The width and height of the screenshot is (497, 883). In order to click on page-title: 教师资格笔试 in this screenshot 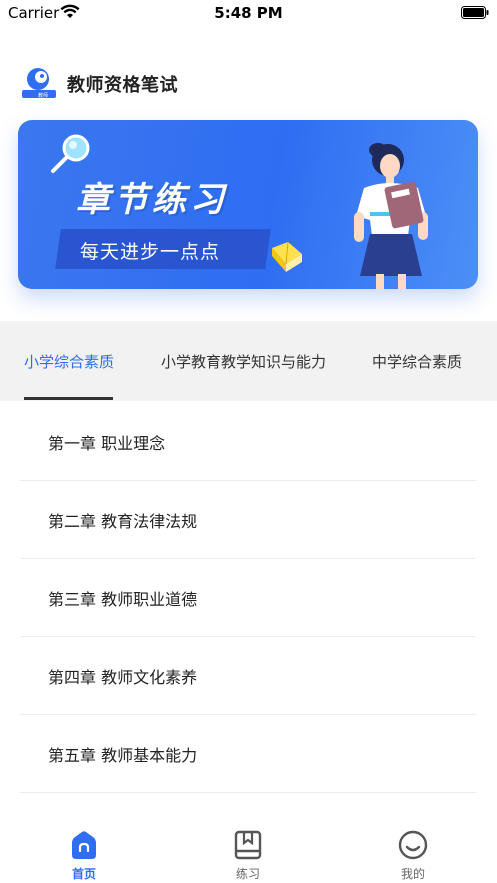, I will do `click(122, 85)`.